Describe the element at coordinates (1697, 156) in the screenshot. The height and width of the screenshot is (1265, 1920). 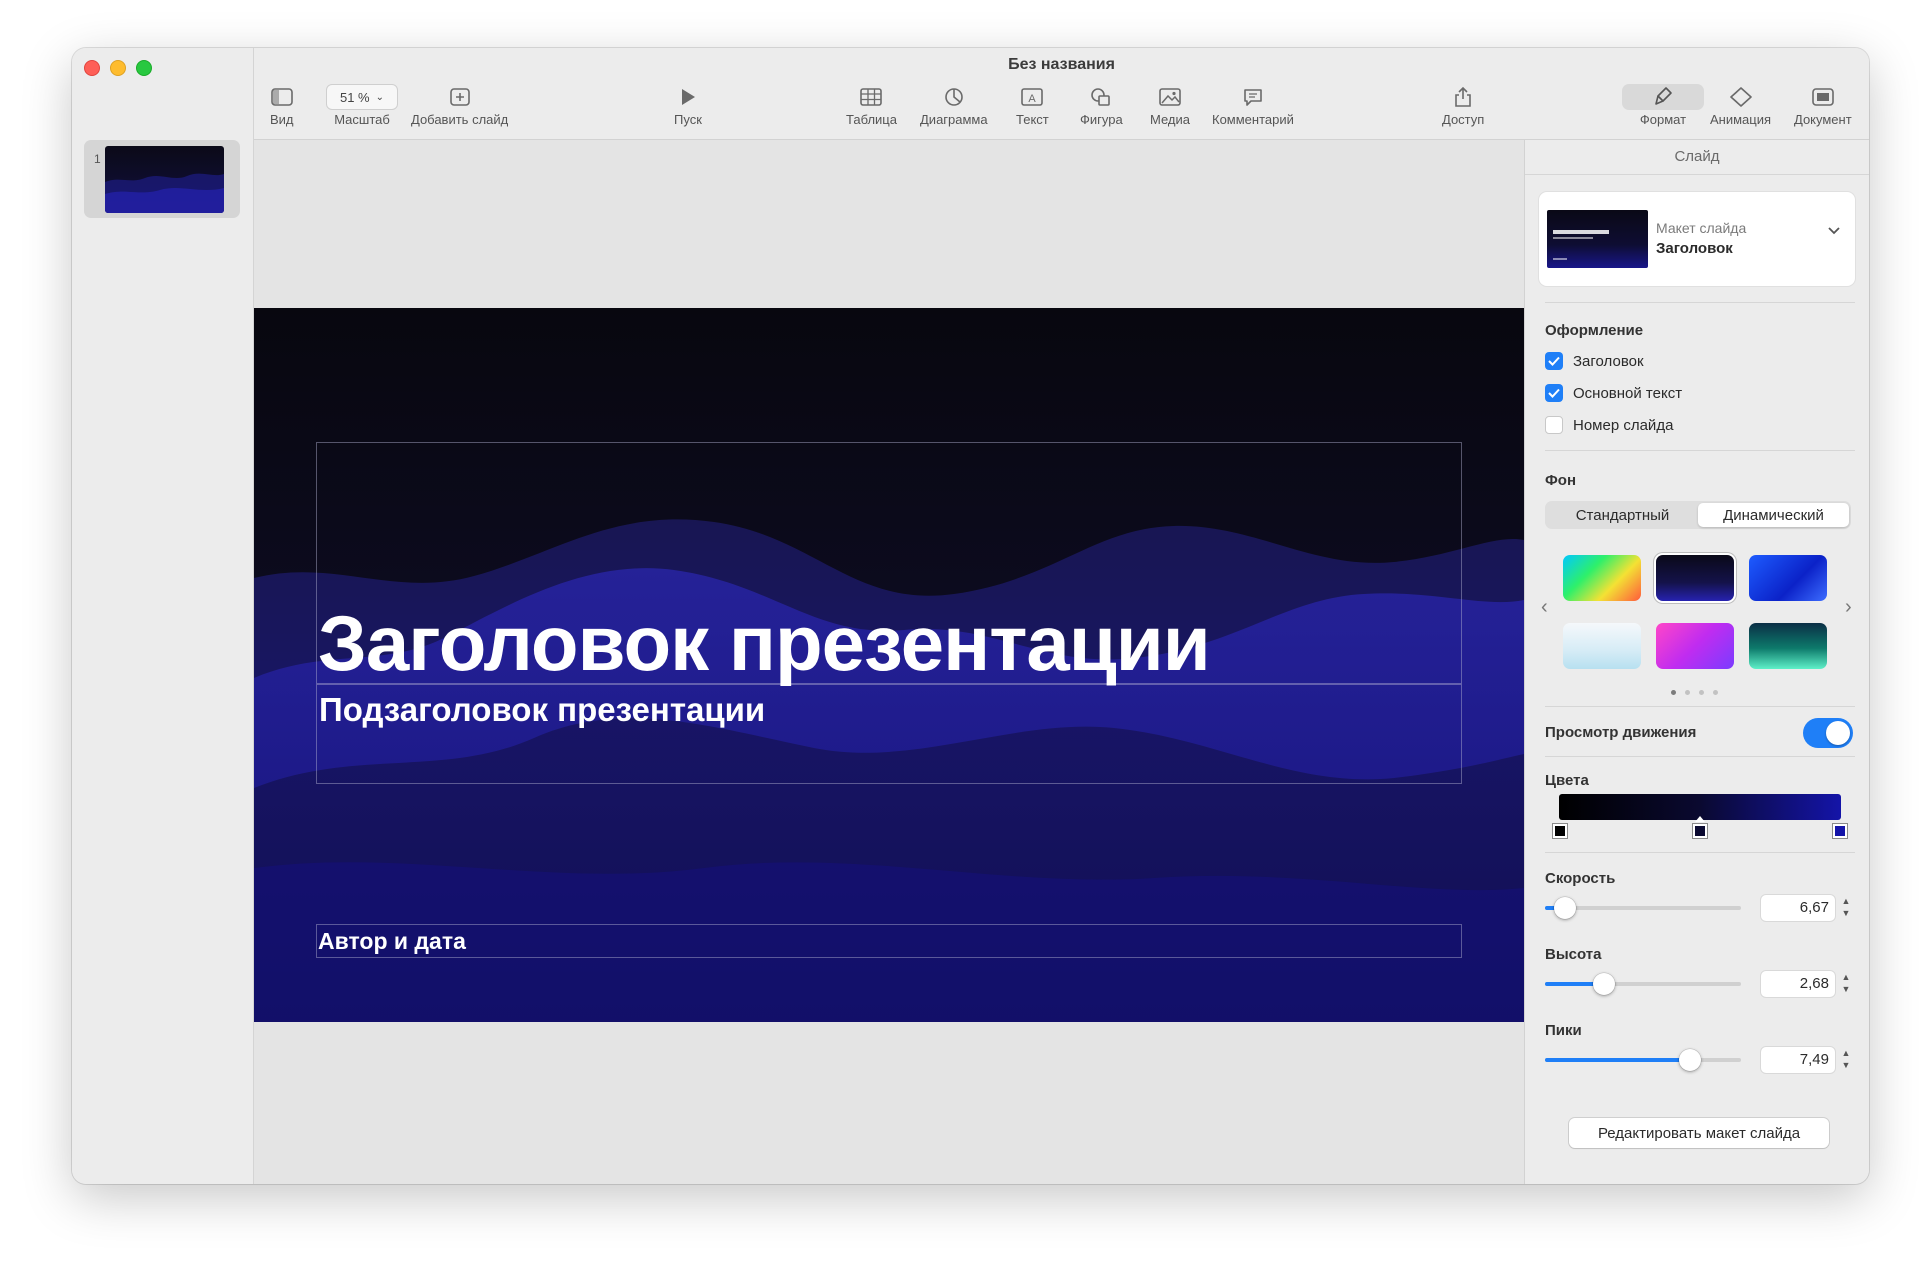
I see `inspector-tab-slide: Слайд` at that location.